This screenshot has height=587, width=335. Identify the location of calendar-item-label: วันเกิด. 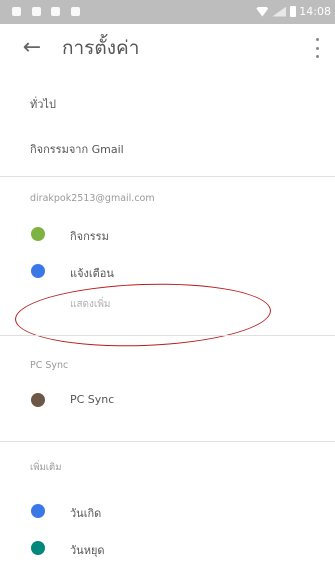
(86, 513).